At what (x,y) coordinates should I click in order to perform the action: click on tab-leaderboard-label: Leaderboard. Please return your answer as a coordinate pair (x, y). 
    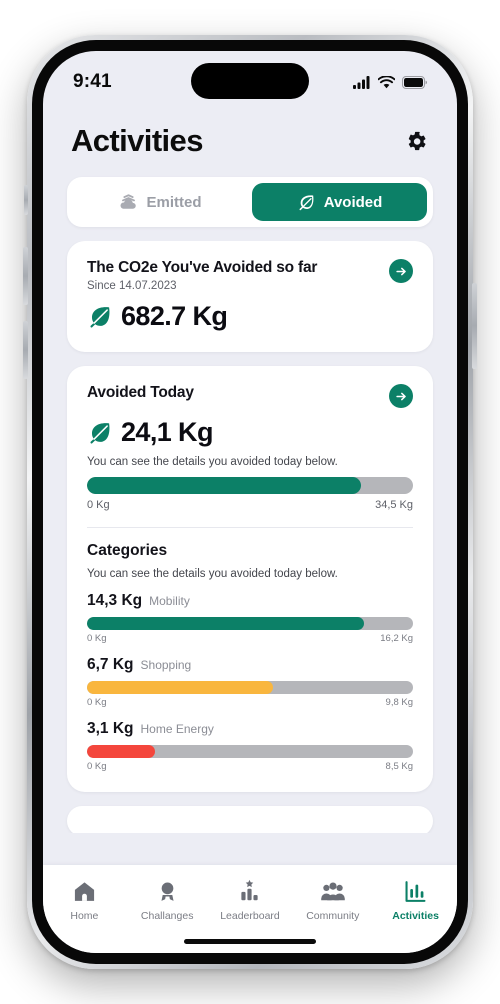
    Looking at the image, I should click on (250, 916).